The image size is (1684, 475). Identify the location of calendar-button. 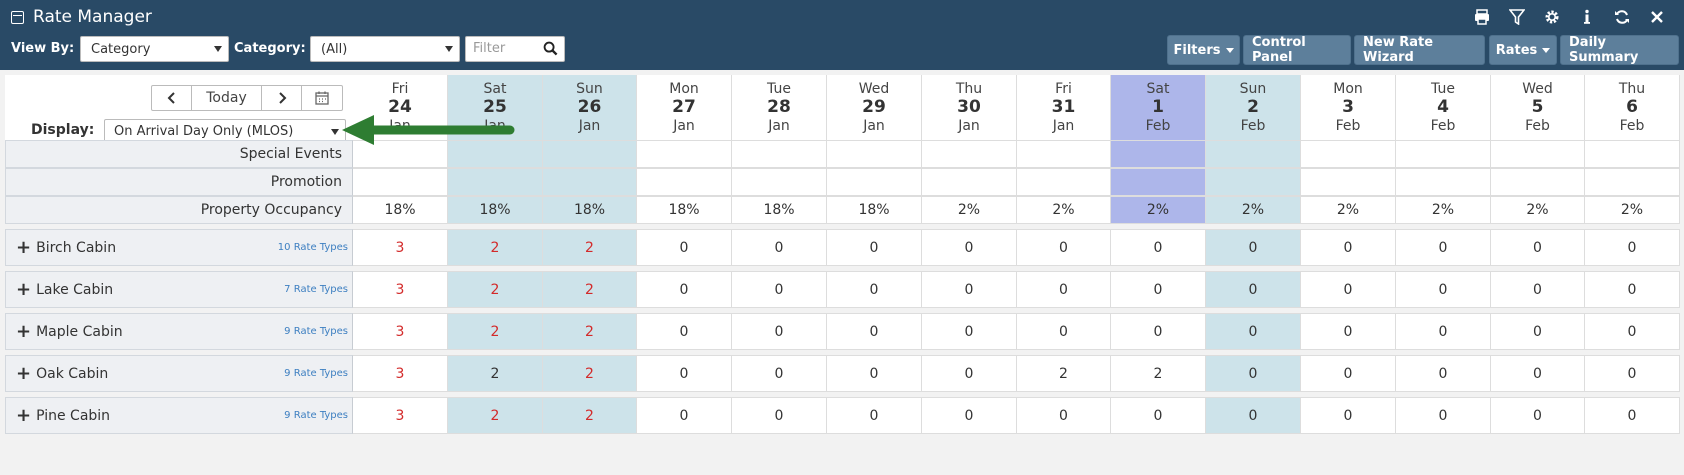
(322, 98).